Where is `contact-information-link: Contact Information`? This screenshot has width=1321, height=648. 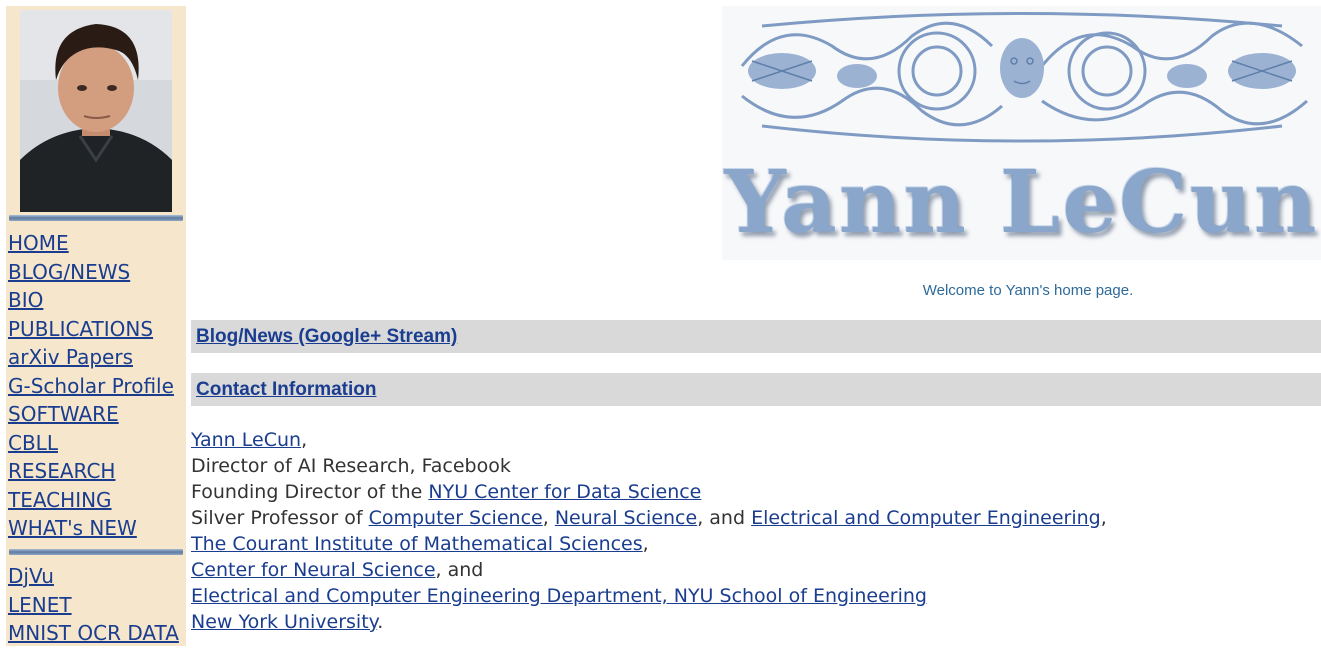
contact-information-link: Contact Information is located at coordinates (286, 390).